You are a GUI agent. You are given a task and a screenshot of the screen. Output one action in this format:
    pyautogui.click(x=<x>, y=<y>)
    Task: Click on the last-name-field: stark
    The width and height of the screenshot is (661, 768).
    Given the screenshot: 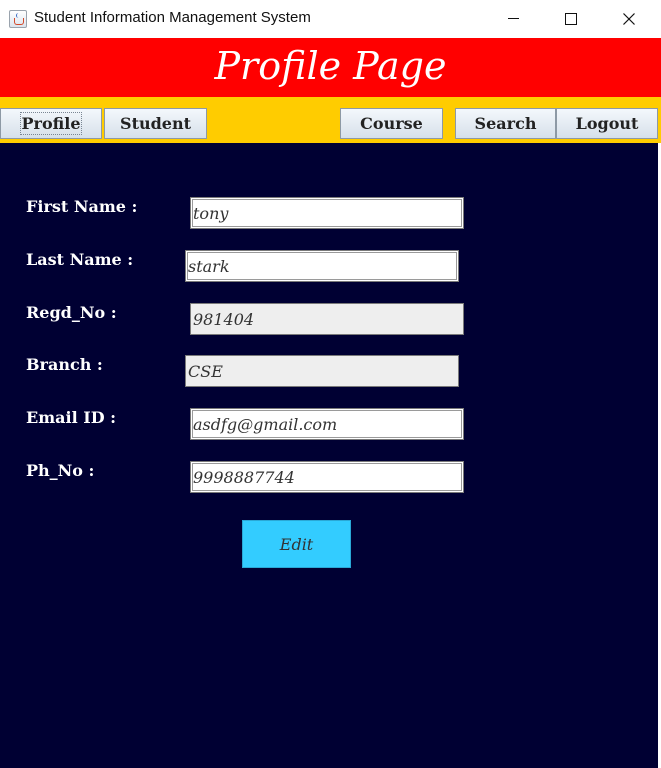 What is the action you would take?
    pyautogui.click(x=322, y=266)
    